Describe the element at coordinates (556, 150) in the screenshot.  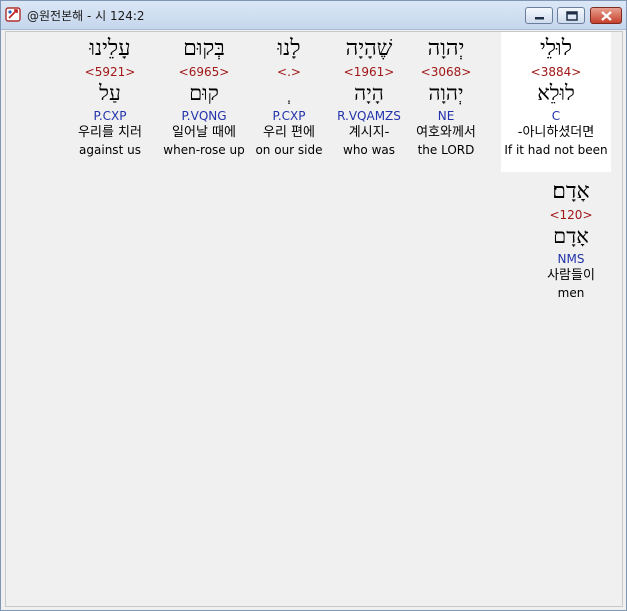
I see `english-gloss: If it had not been` at that location.